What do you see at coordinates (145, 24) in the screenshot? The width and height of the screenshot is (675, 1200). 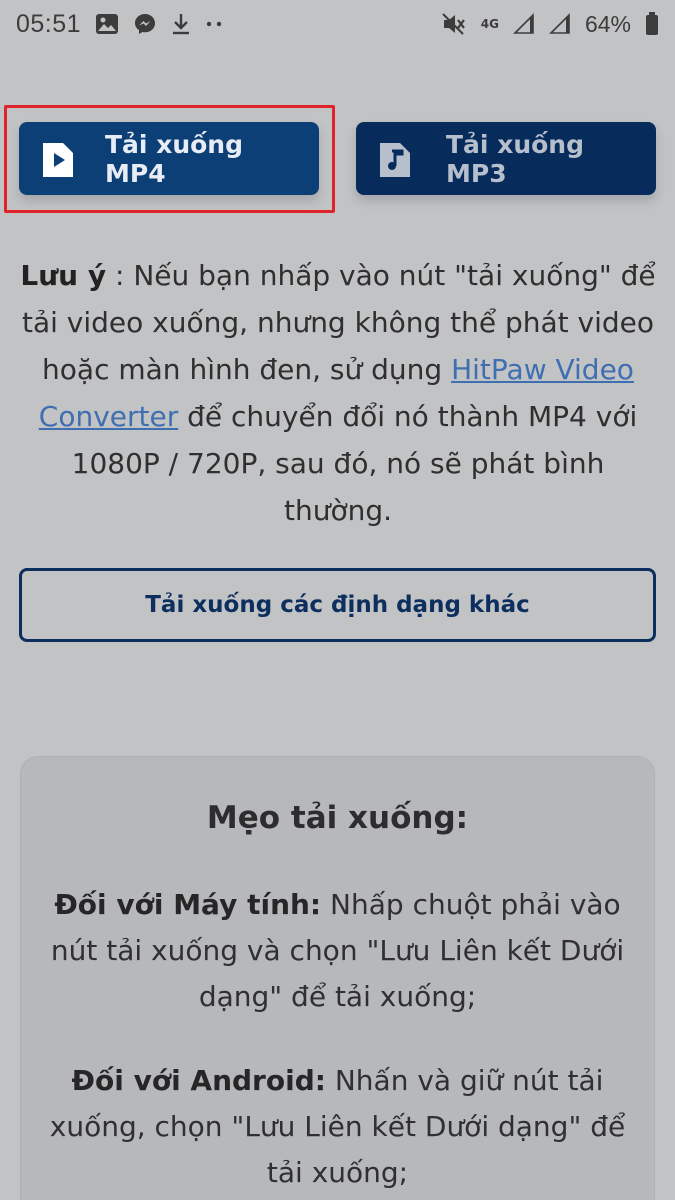 I see `messenger-icon` at bounding box center [145, 24].